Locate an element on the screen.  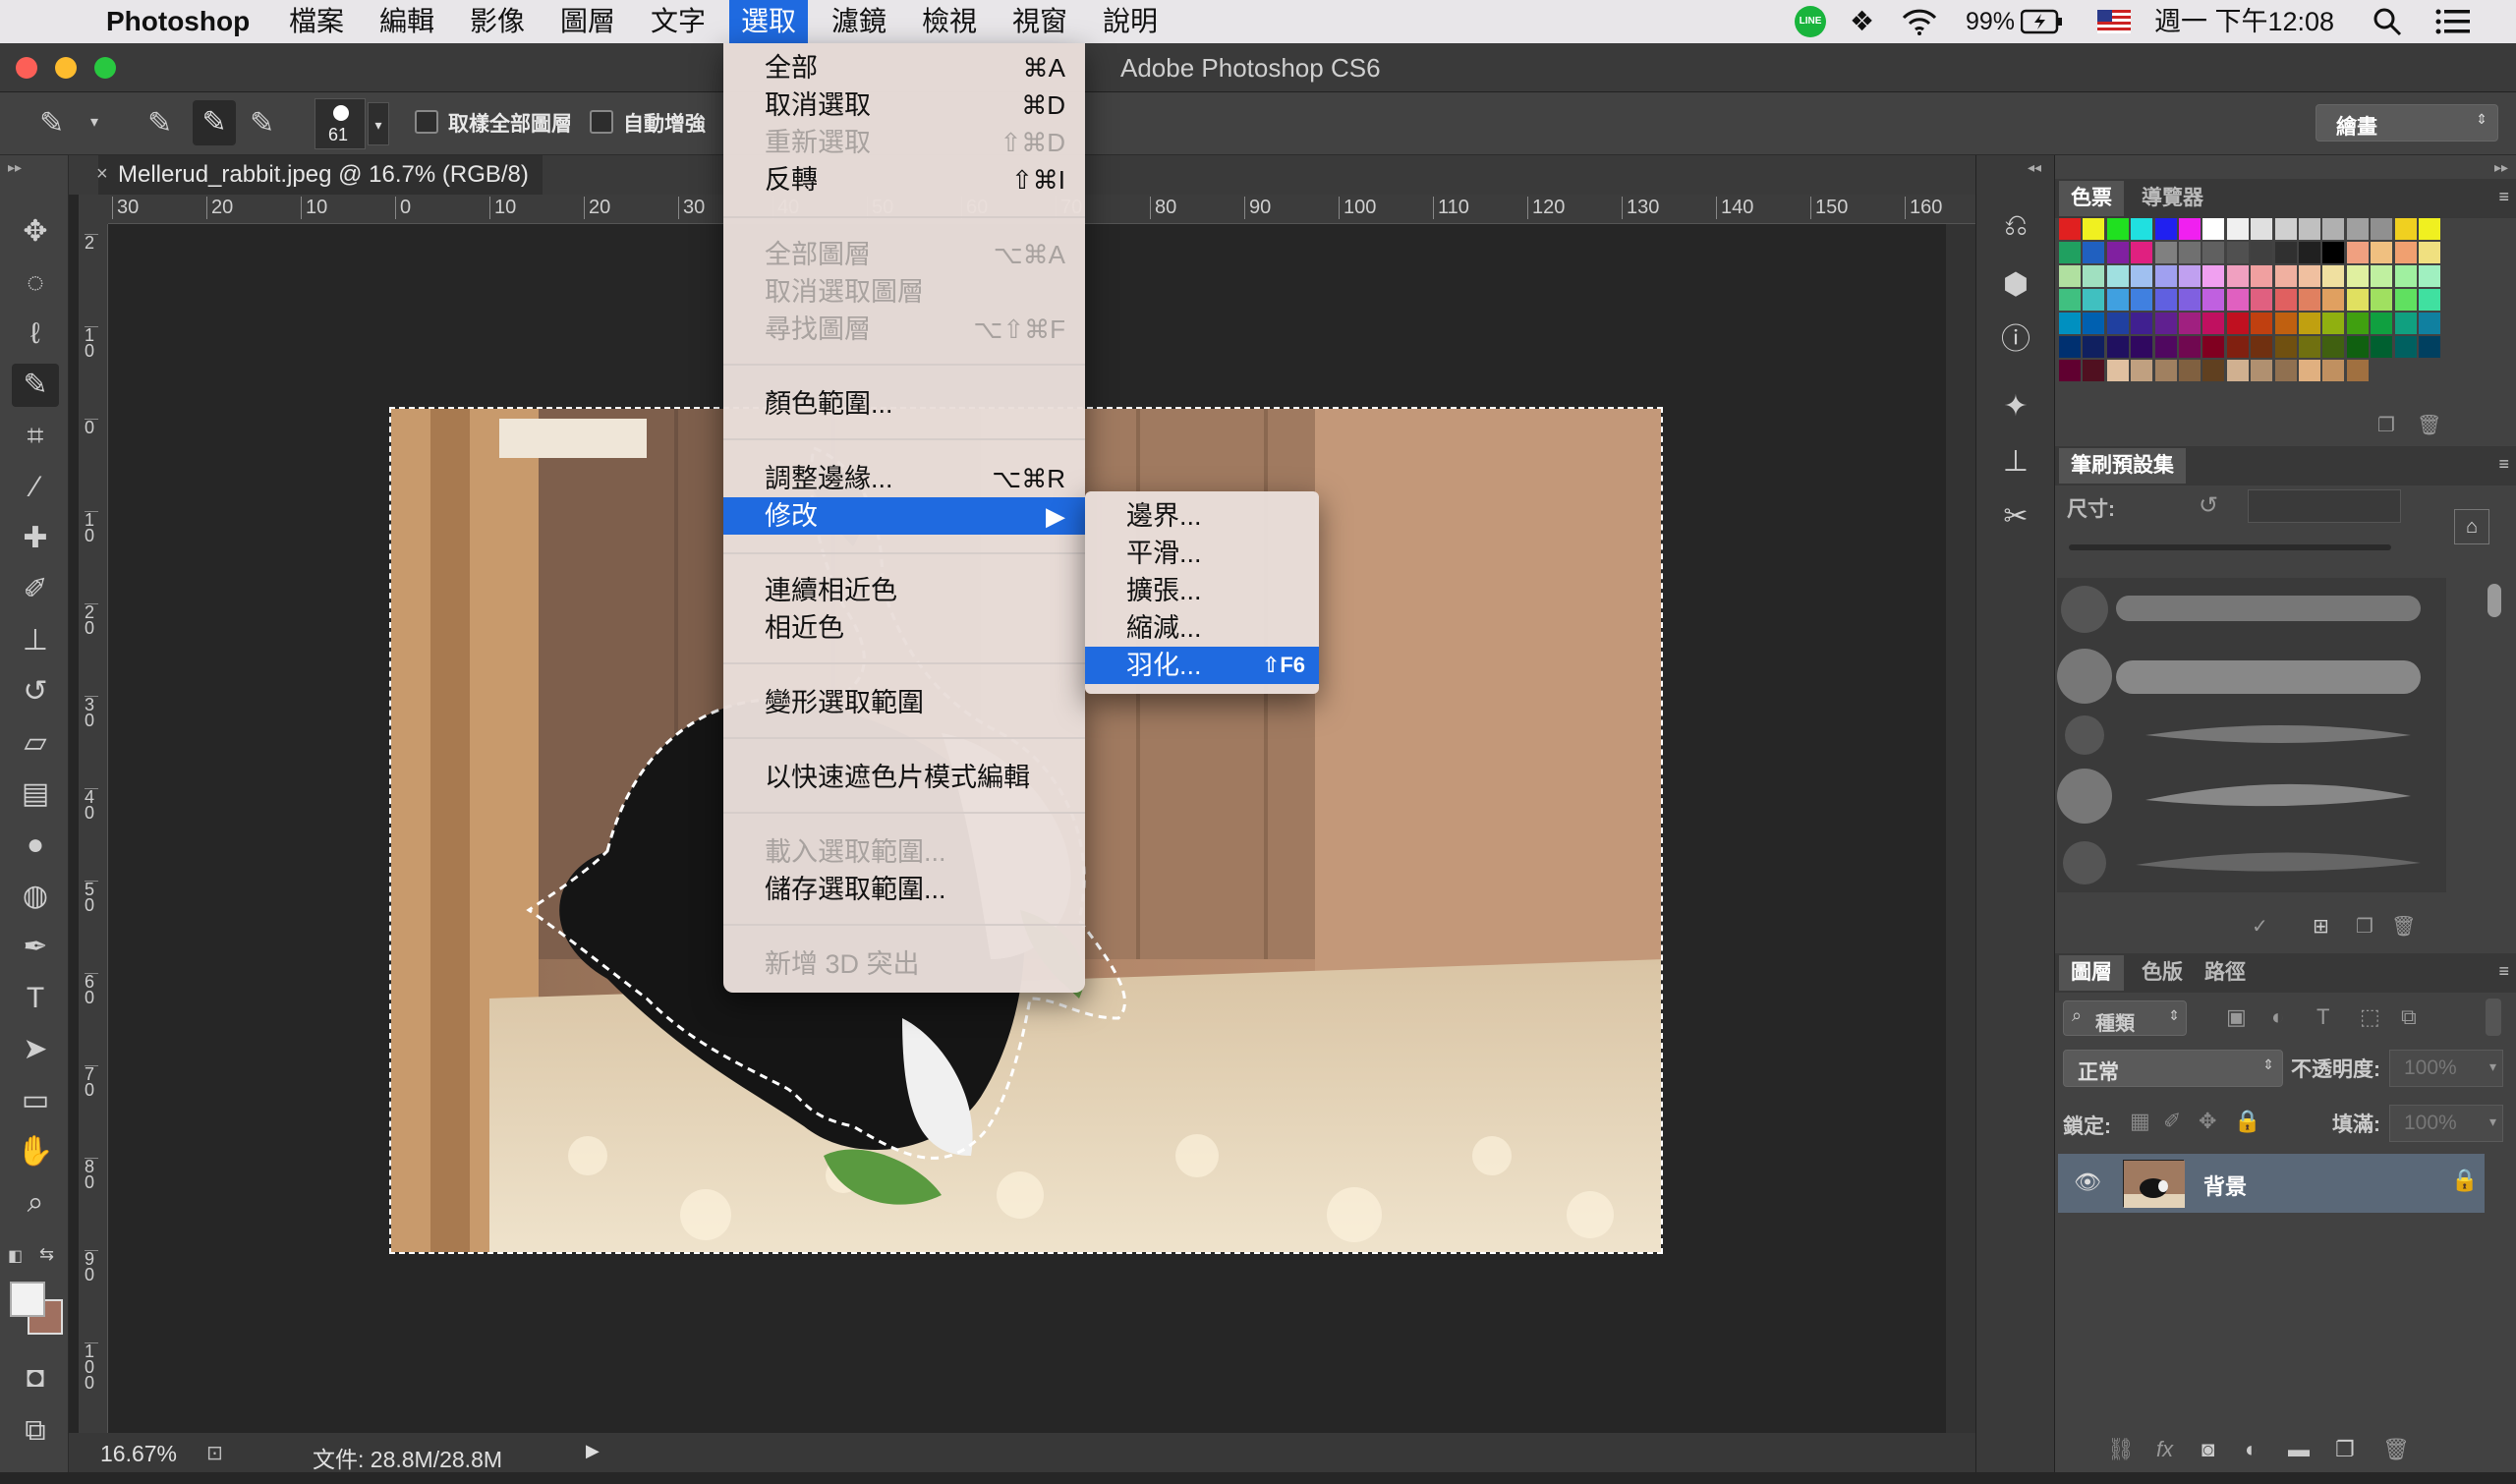
swap-colors-icon: ⇆ is located at coordinates (46, 1254).